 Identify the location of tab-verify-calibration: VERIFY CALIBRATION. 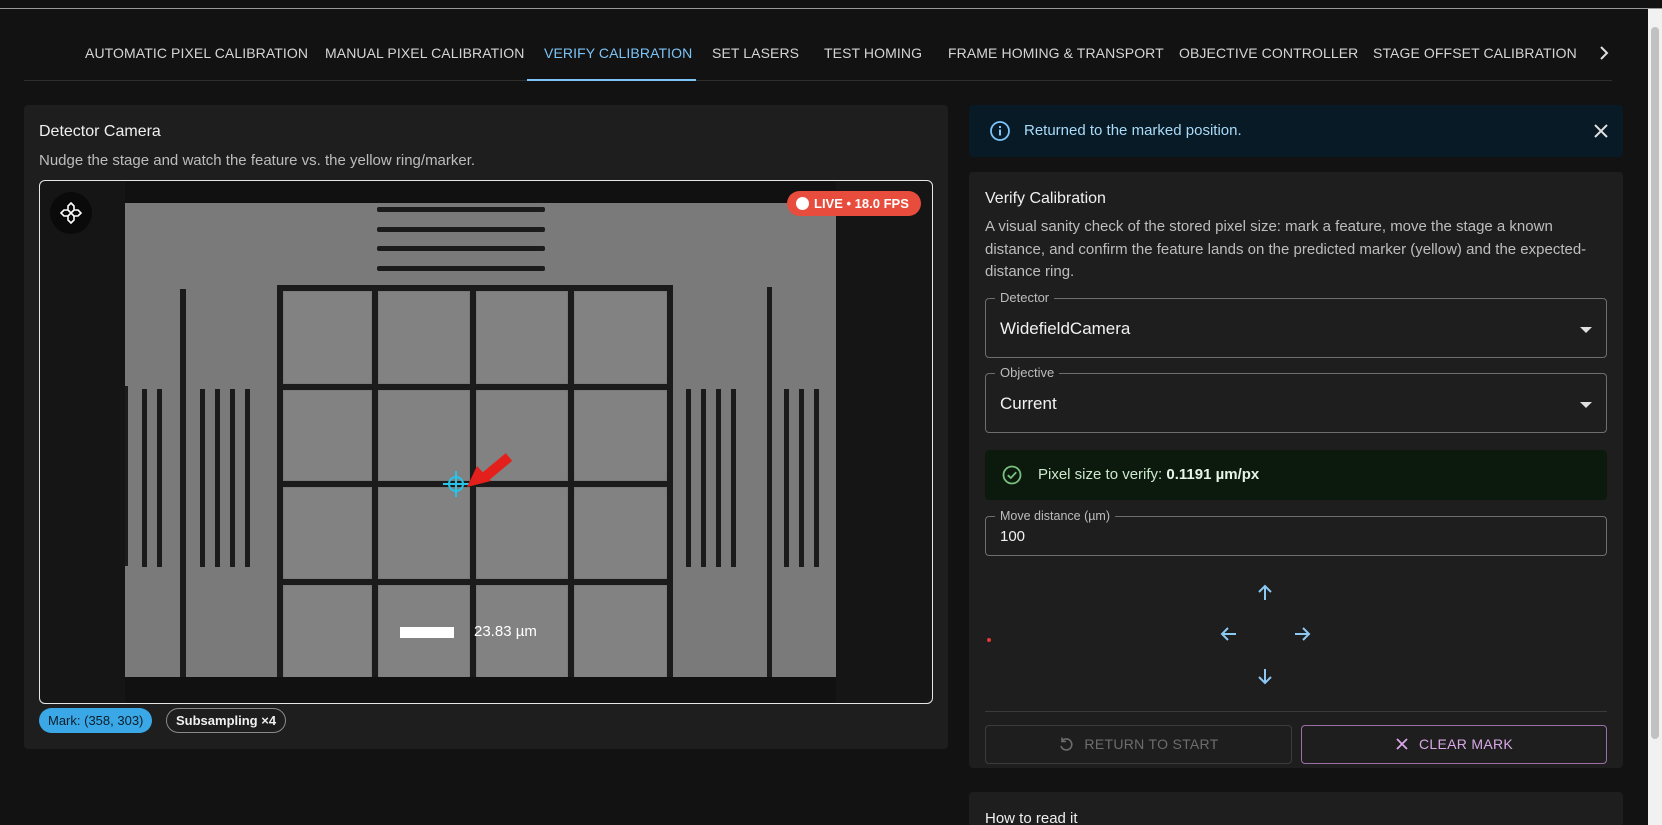
(618, 54).